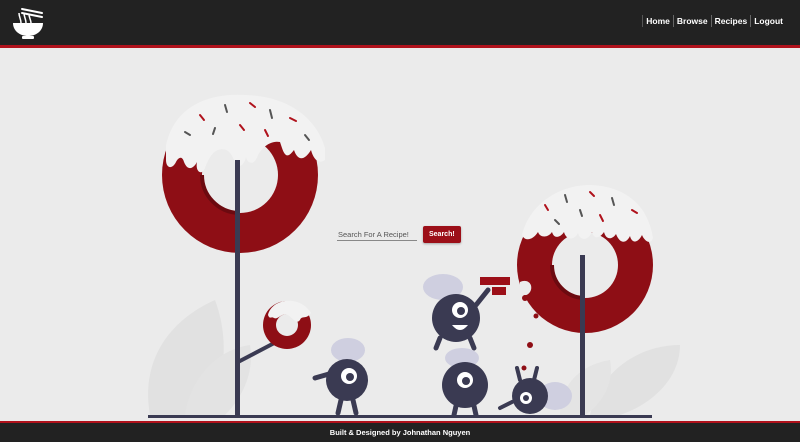 The width and height of the screenshot is (800, 442). I want to click on nav-browse-link: Browse, so click(691, 21).